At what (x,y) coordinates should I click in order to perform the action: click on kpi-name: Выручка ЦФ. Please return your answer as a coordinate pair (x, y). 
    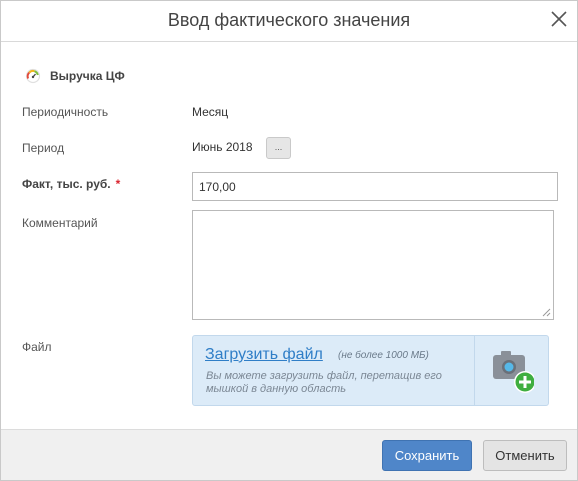
    Looking at the image, I should click on (87, 76).